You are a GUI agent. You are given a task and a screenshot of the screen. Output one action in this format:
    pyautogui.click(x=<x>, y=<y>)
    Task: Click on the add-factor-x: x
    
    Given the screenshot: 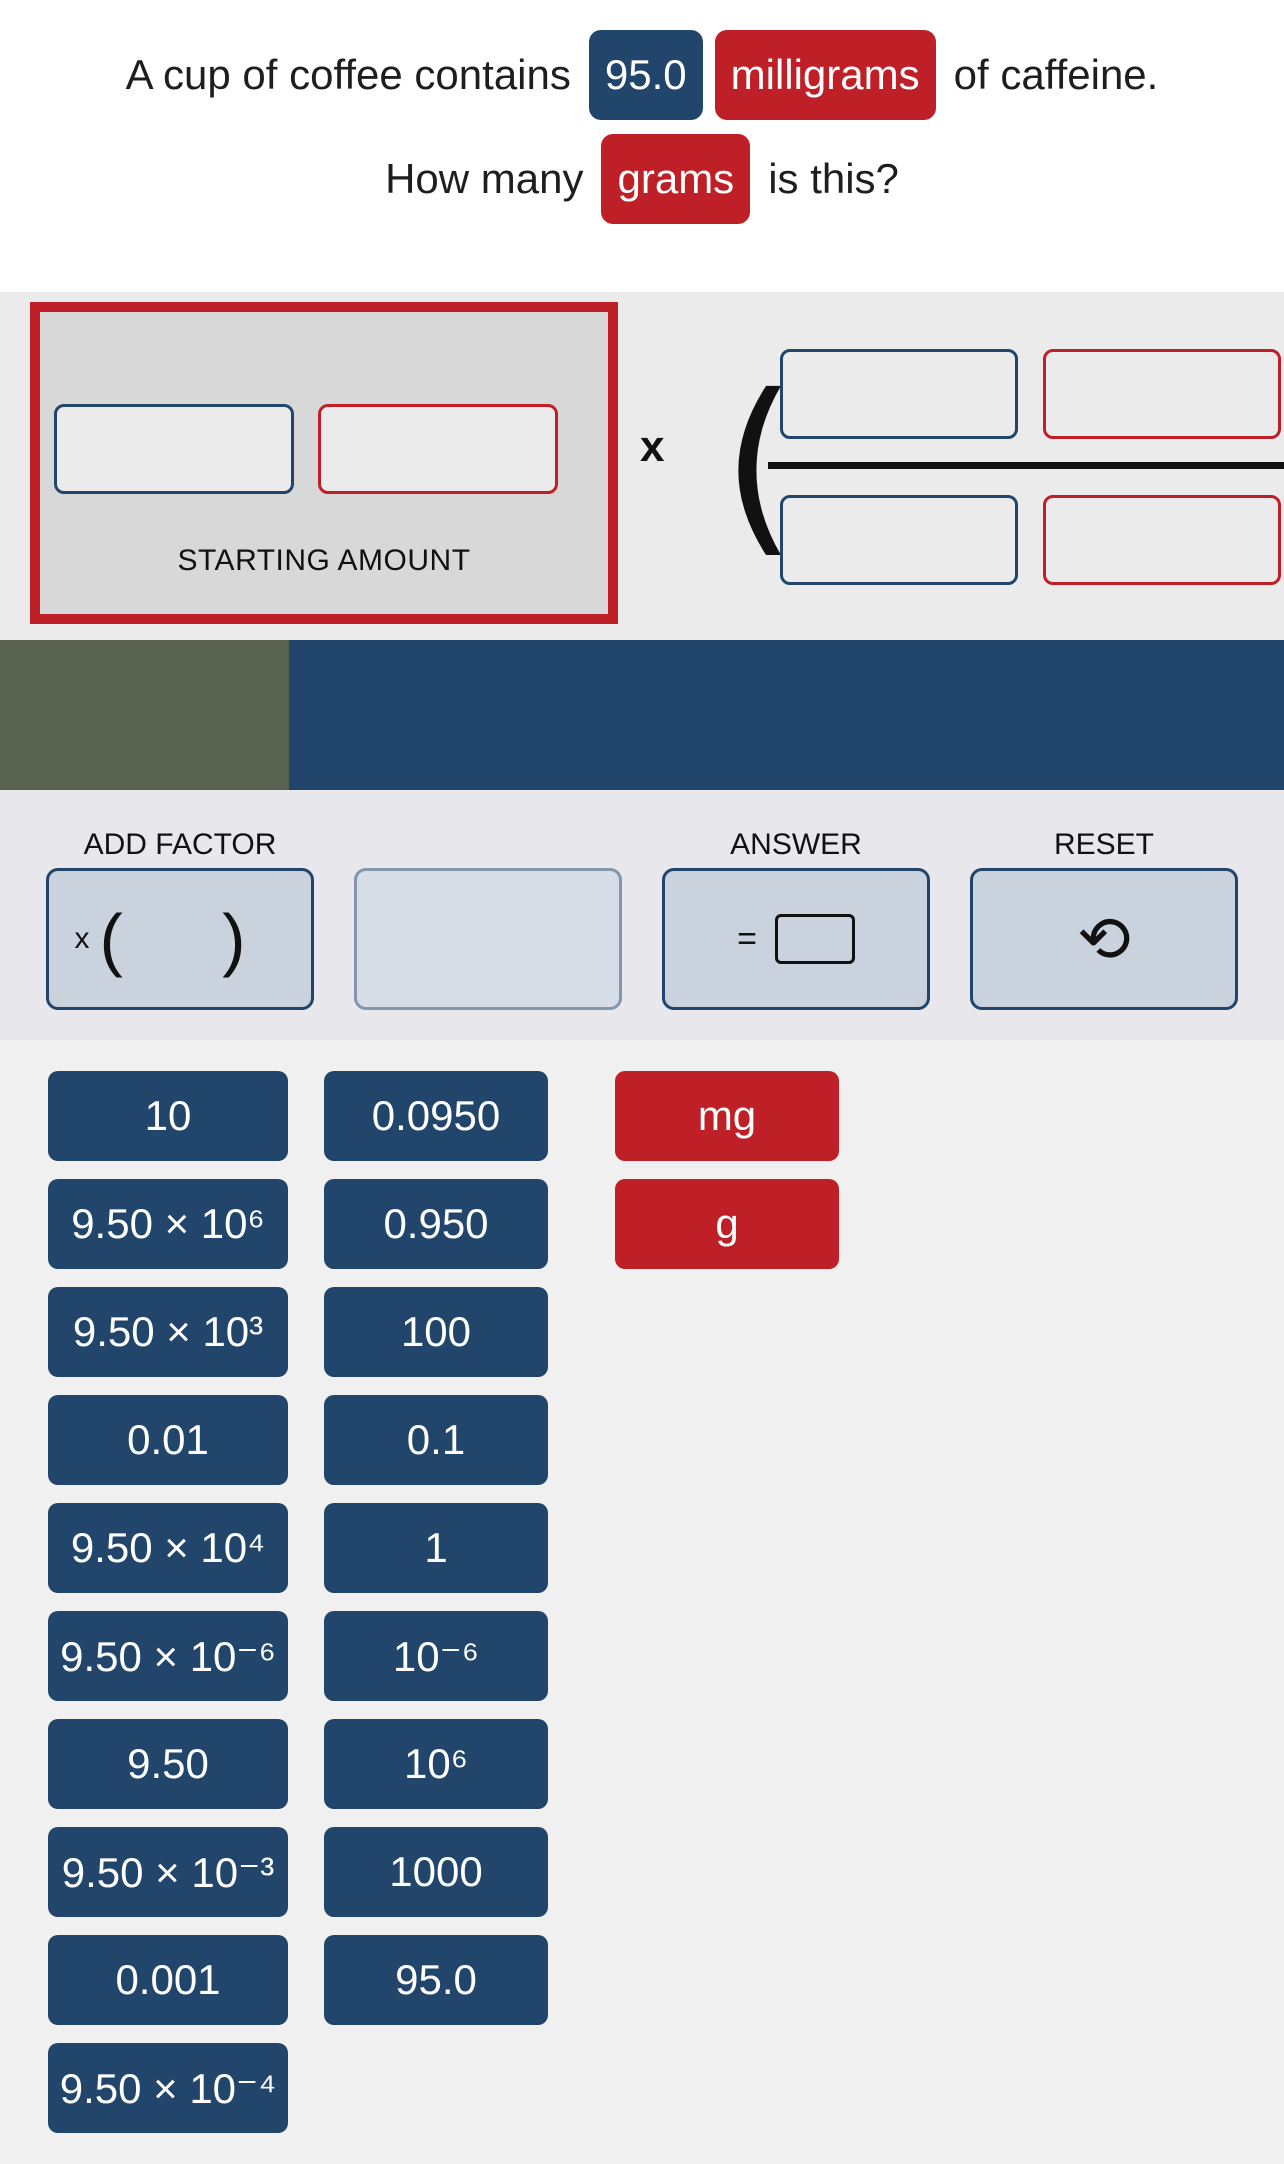 What is the action you would take?
    pyautogui.click(x=82, y=938)
    